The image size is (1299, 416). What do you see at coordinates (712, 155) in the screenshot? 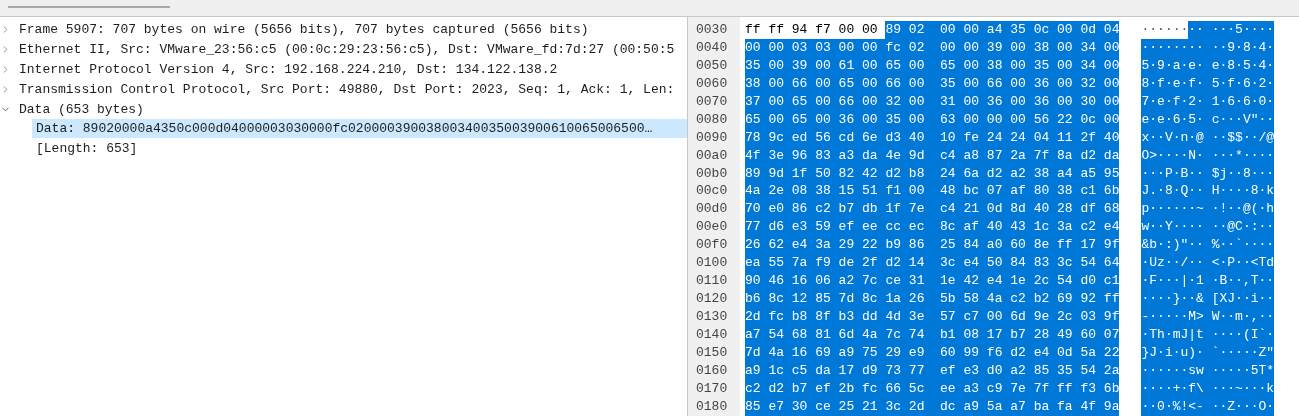
I see `offset-label: 00a0` at bounding box center [712, 155].